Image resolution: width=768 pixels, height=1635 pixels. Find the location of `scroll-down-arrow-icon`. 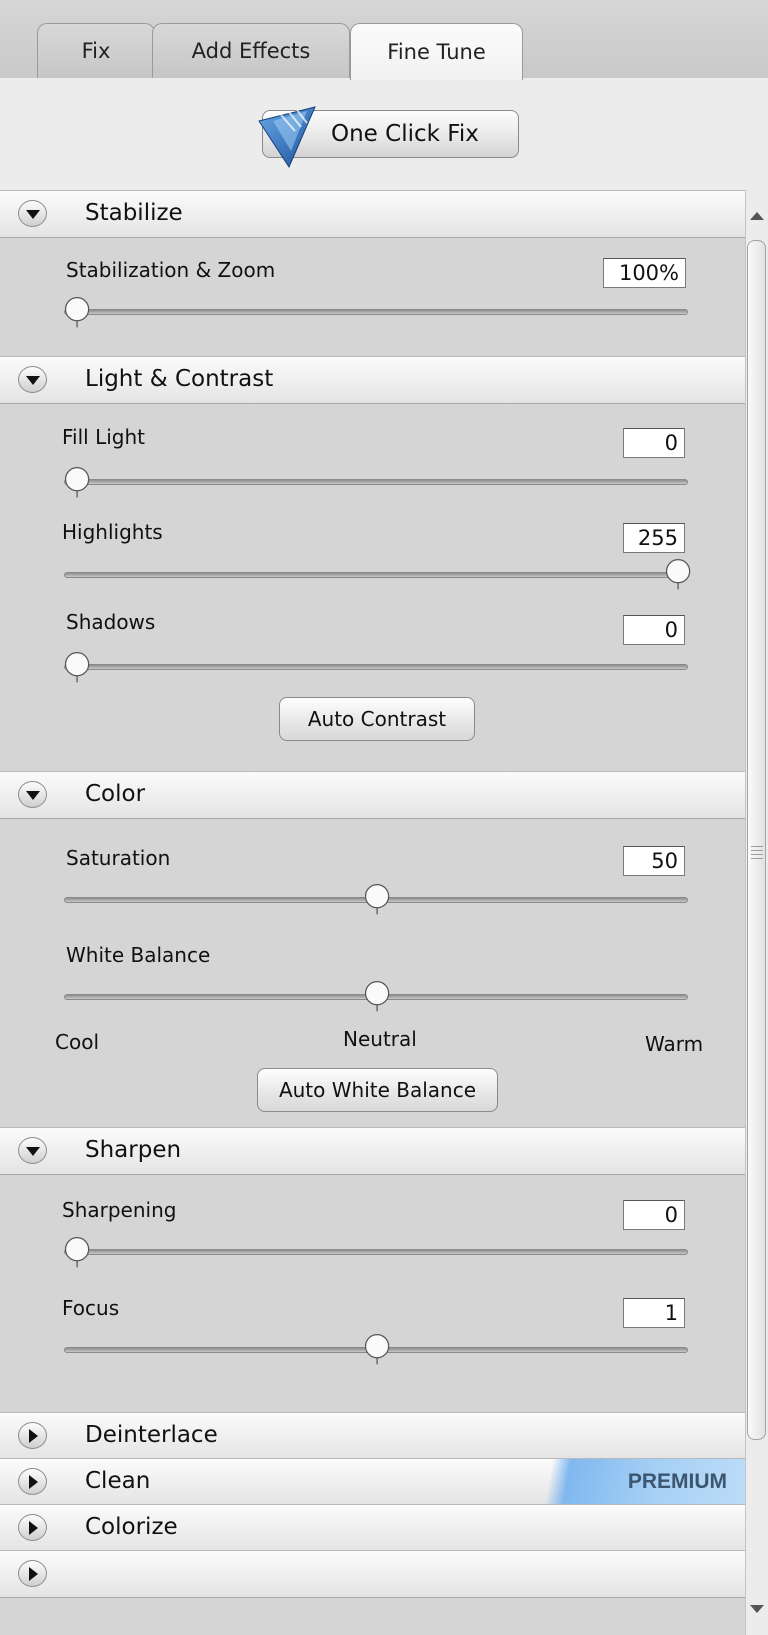

scroll-down-arrow-icon is located at coordinates (757, 1609).